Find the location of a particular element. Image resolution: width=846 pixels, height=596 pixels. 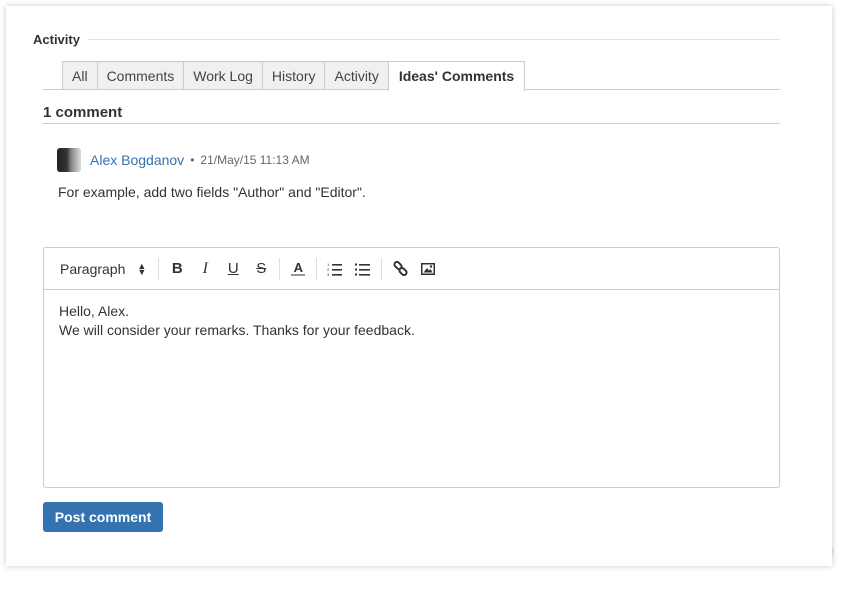

comment-header: Alex Bogdanov • 21/May/15 11:13 AM is located at coordinates (211, 160).